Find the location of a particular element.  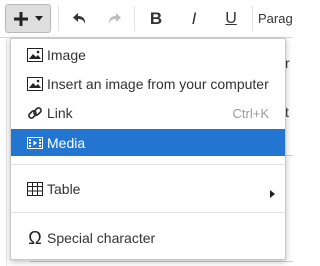

underline-button: U is located at coordinates (231, 18).